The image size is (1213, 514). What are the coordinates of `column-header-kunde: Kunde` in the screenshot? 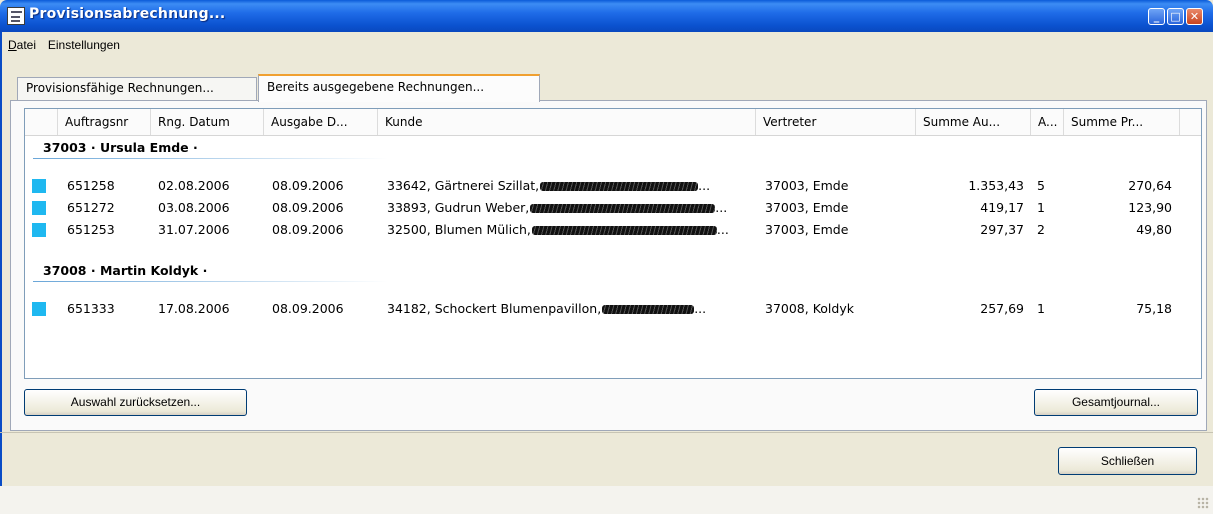 It's located at (567, 122).